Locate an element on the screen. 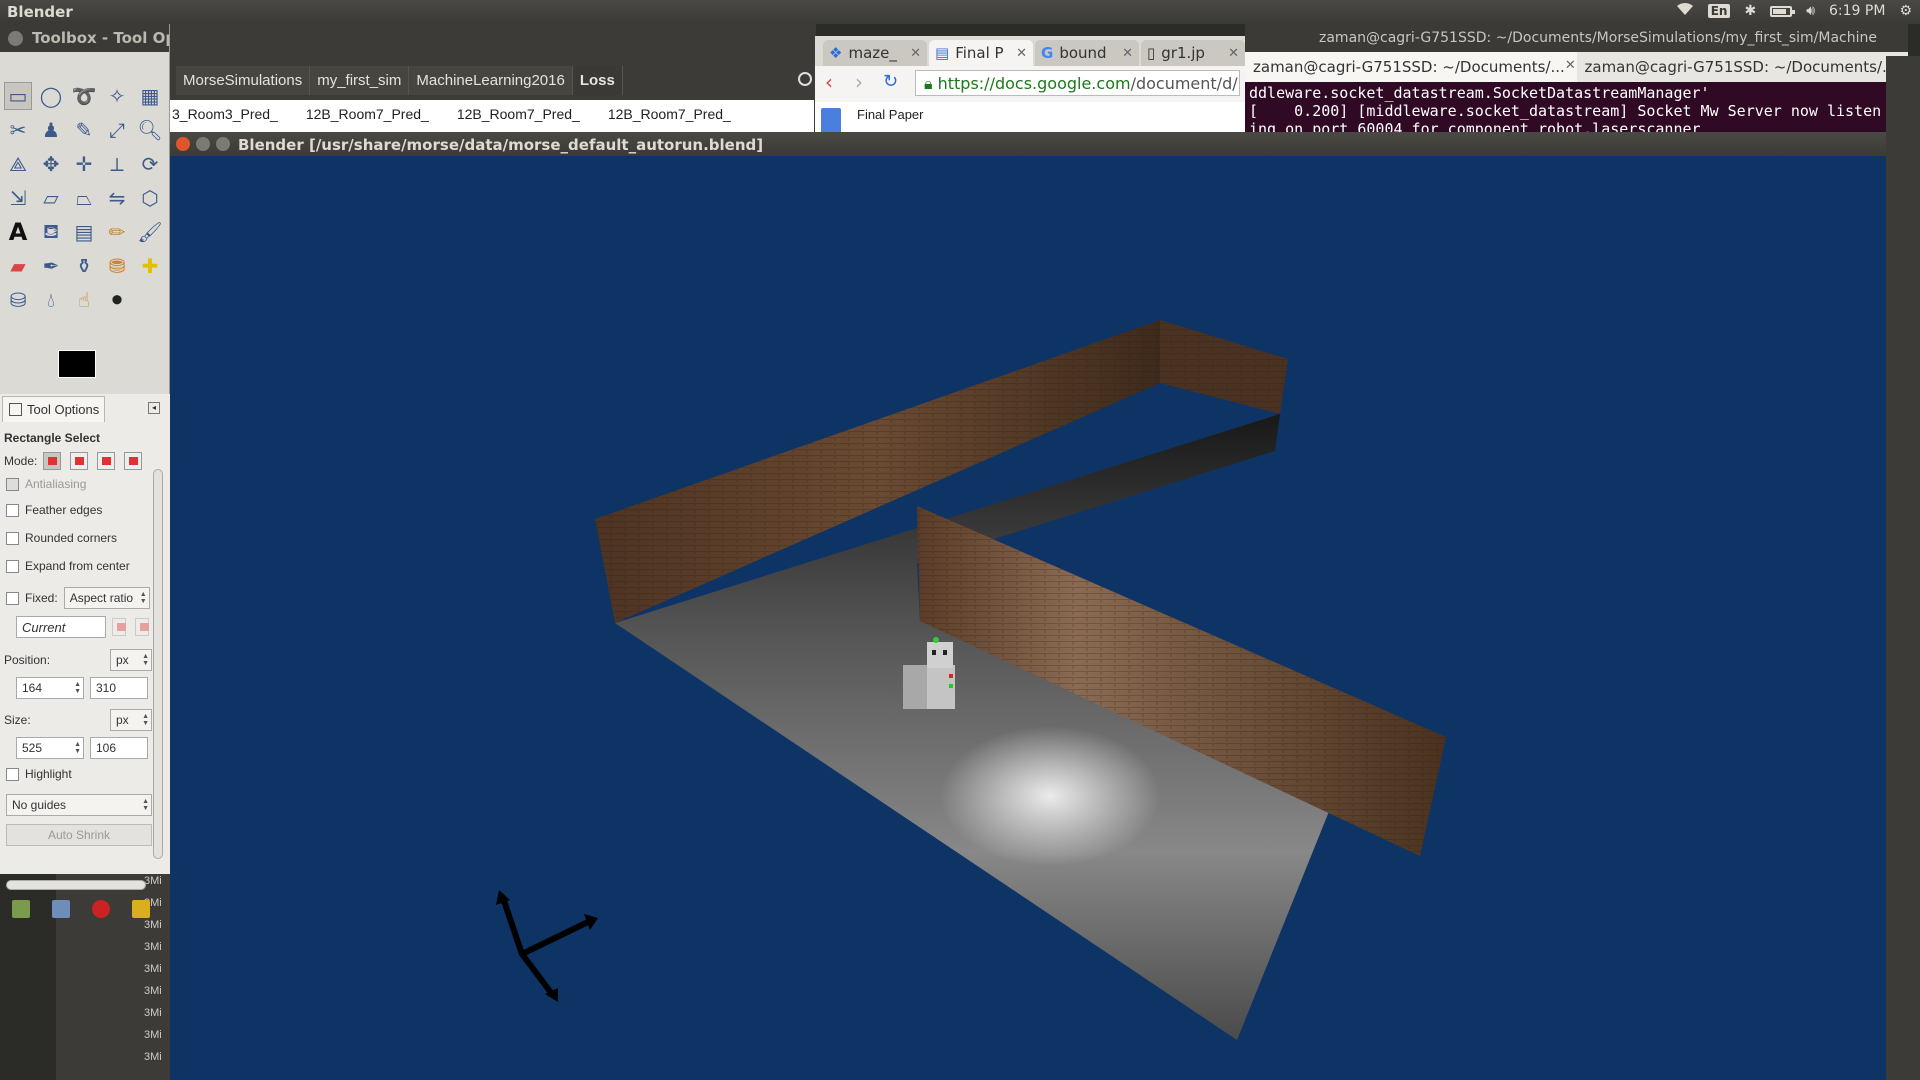 This screenshot has width=1920, height=1080. battery-icon is located at coordinates (1783, 11).